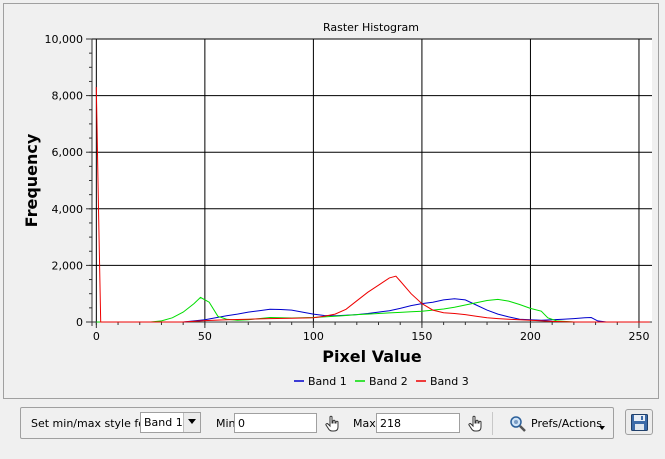 This screenshot has height=459, width=665. Describe the element at coordinates (566, 423) in the screenshot. I see `prefs-actions-label: Prefs/Actions` at that location.